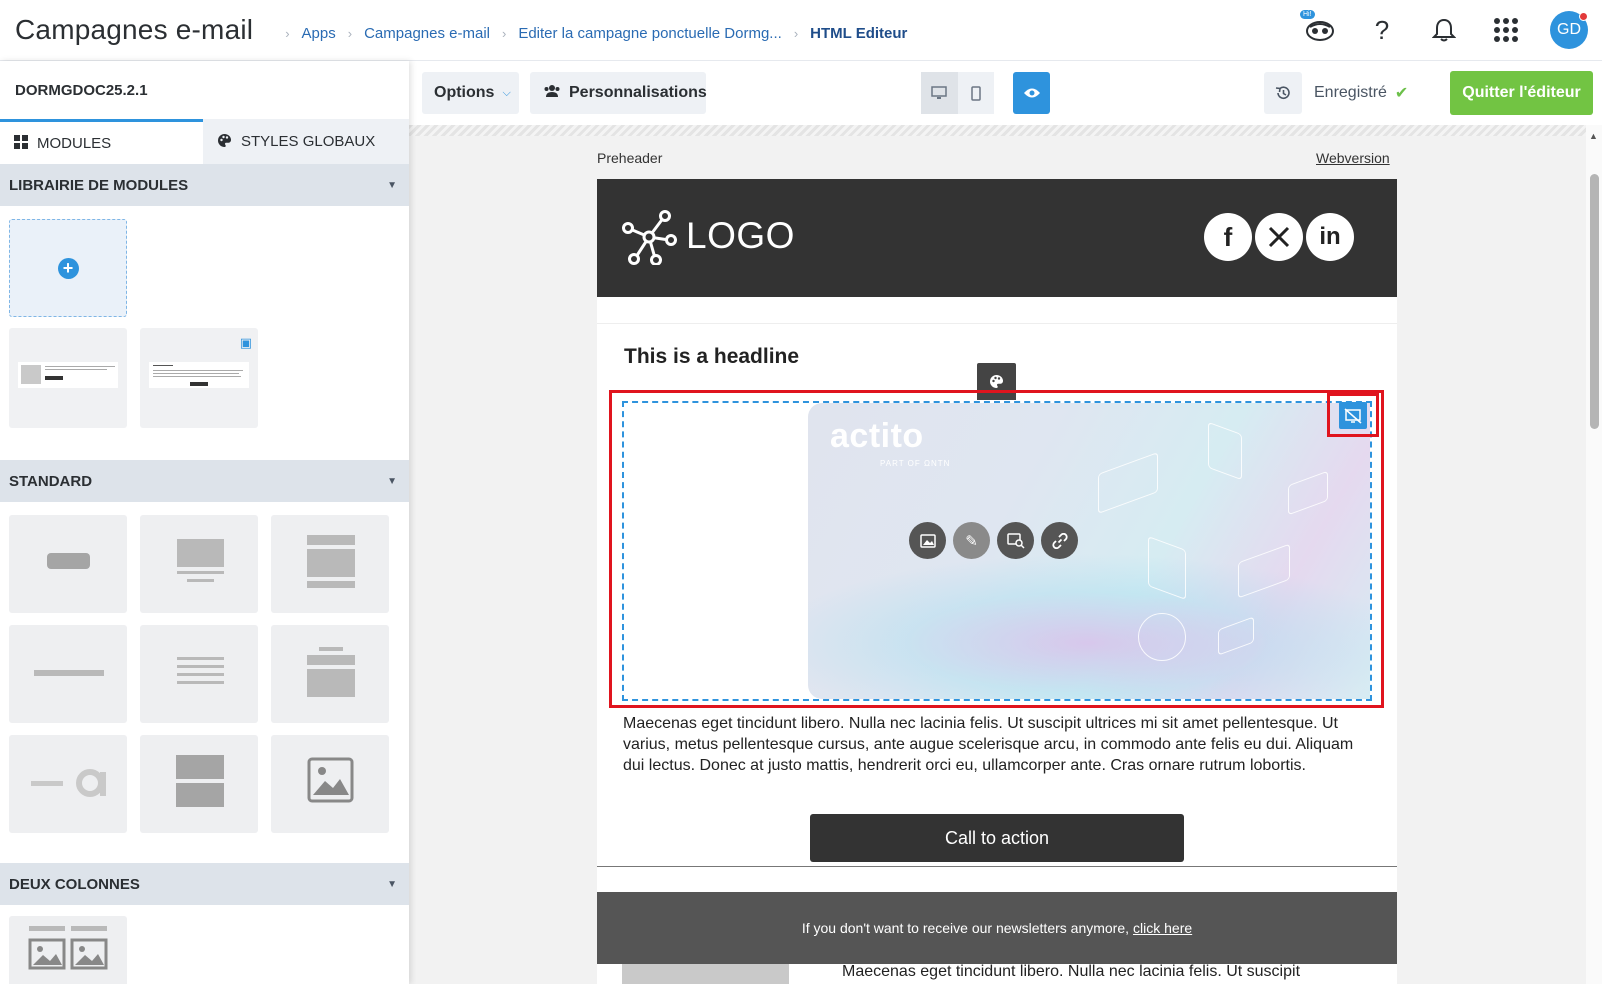 The height and width of the screenshot is (984, 1602). What do you see at coordinates (1089, 551) in the screenshot?
I see `hero-image: actito PART OF ΩNTN` at bounding box center [1089, 551].